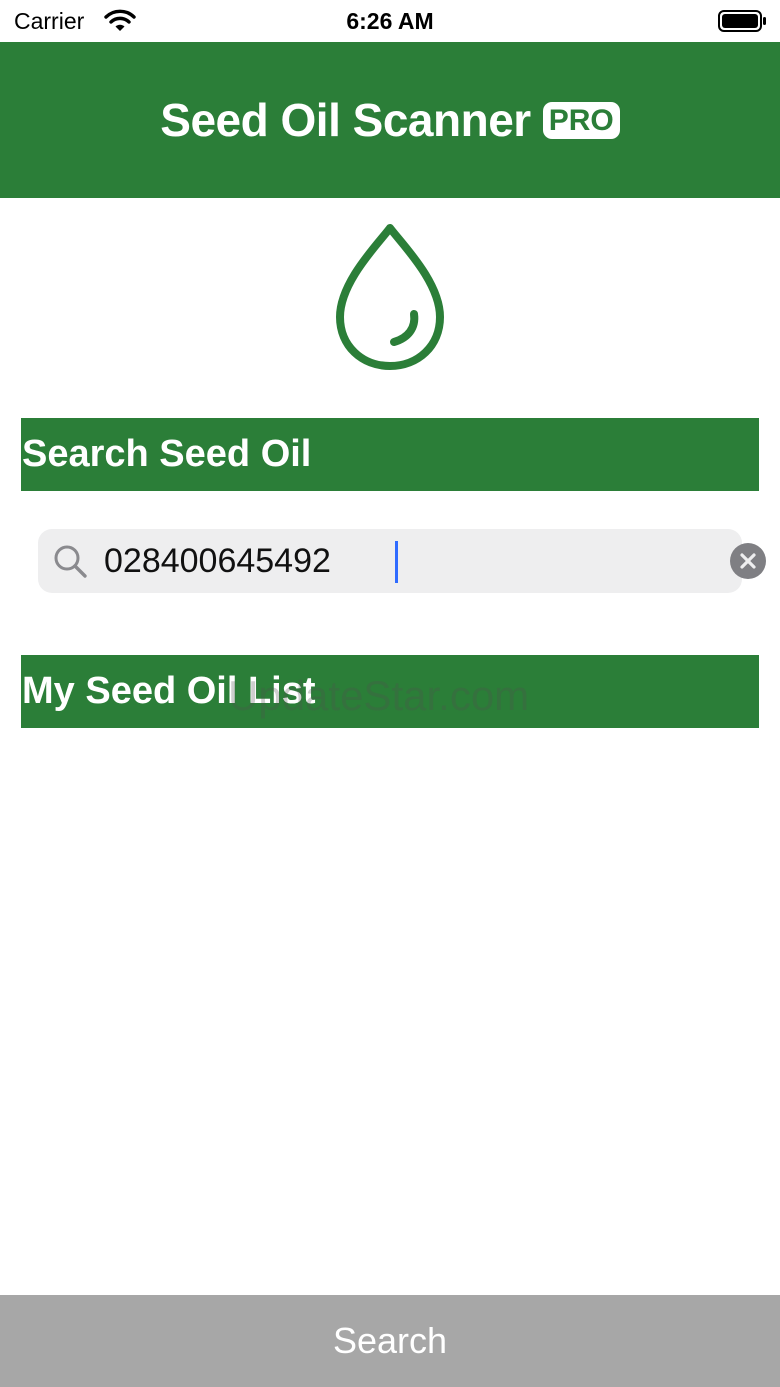 The width and height of the screenshot is (780, 1387). I want to click on text-caret, so click(396, 562).